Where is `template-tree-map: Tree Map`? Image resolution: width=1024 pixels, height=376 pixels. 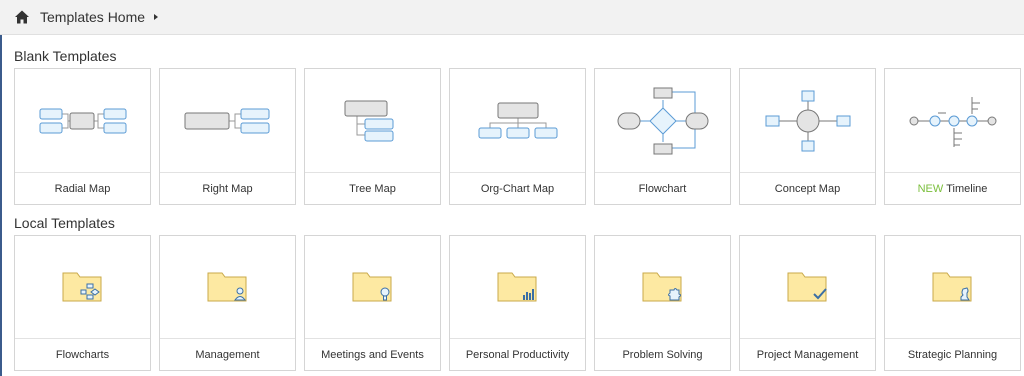
template-tree-map: Tree Map is located at coordinates (372, 136).